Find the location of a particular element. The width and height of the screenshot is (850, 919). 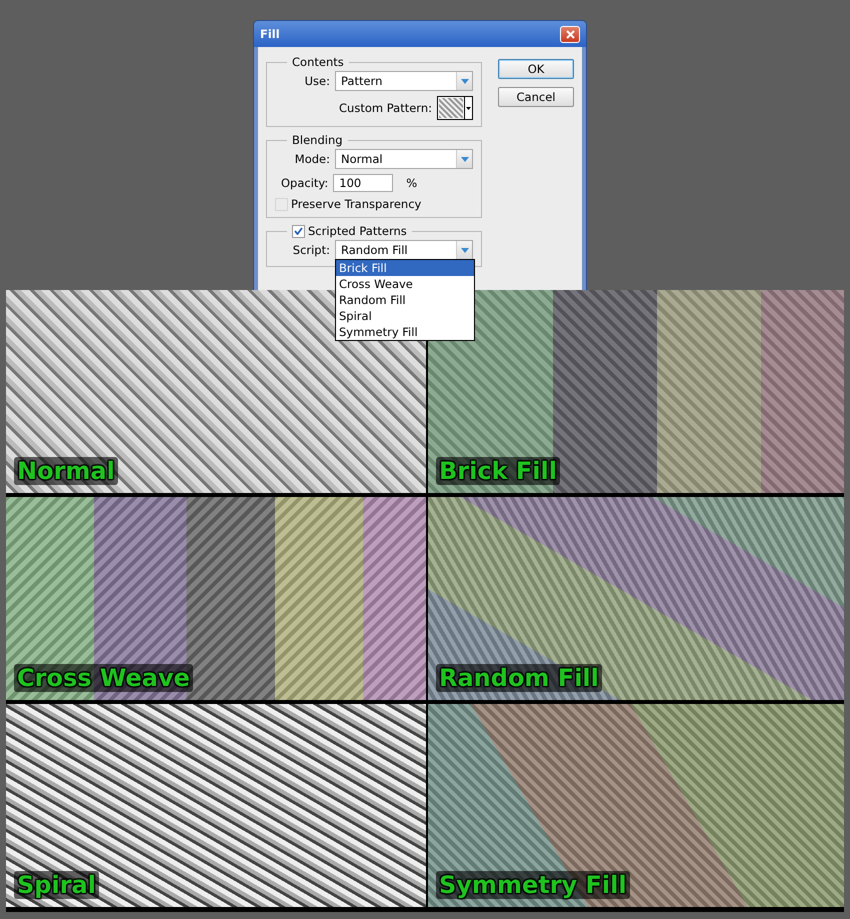

sample-caption: Cross Weave is located at coordinates (103, 678).